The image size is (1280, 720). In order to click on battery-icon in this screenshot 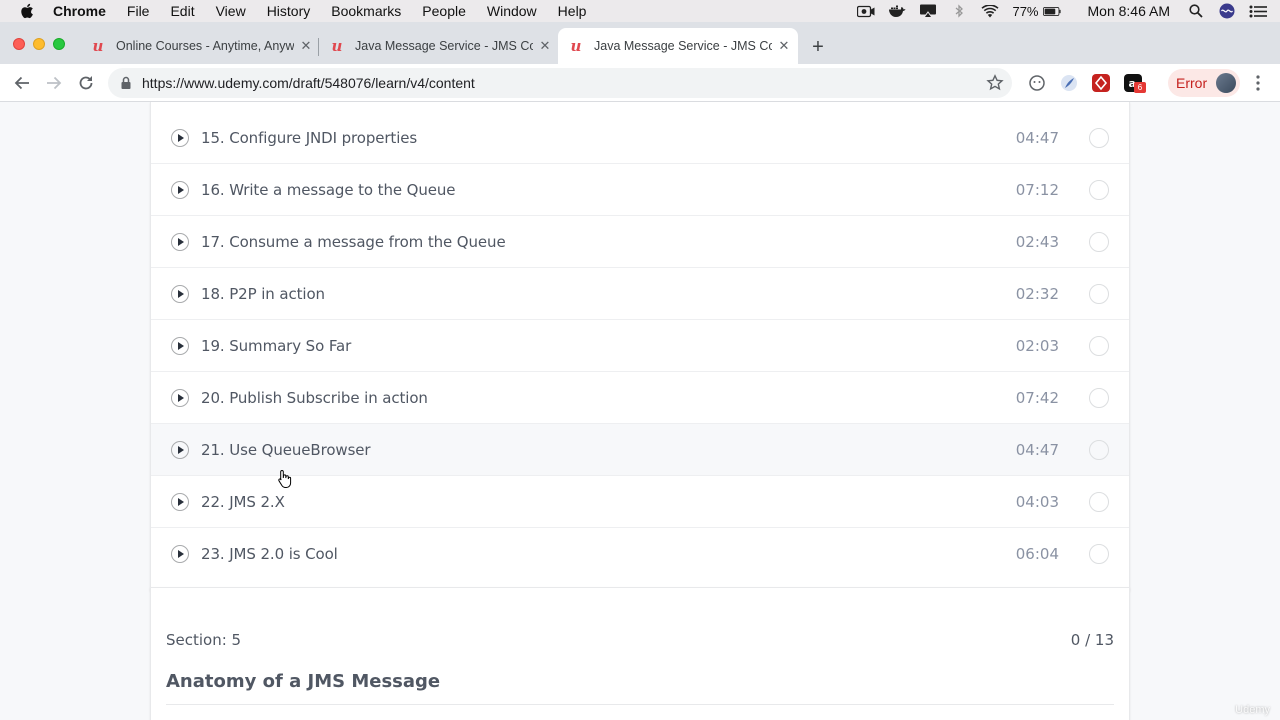, I will do `click(1051, 11)`.